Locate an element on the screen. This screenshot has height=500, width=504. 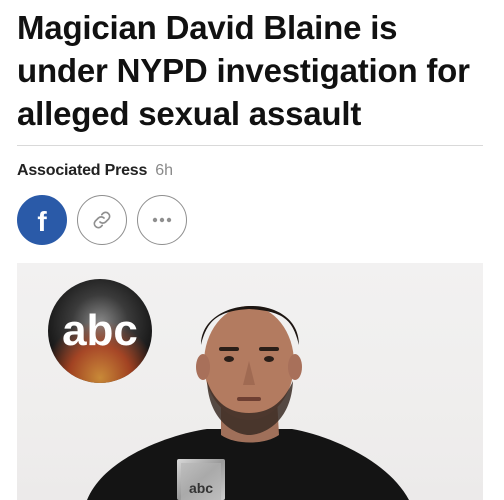
byline: Associated Press 6h is located at coordinates (95, 173).